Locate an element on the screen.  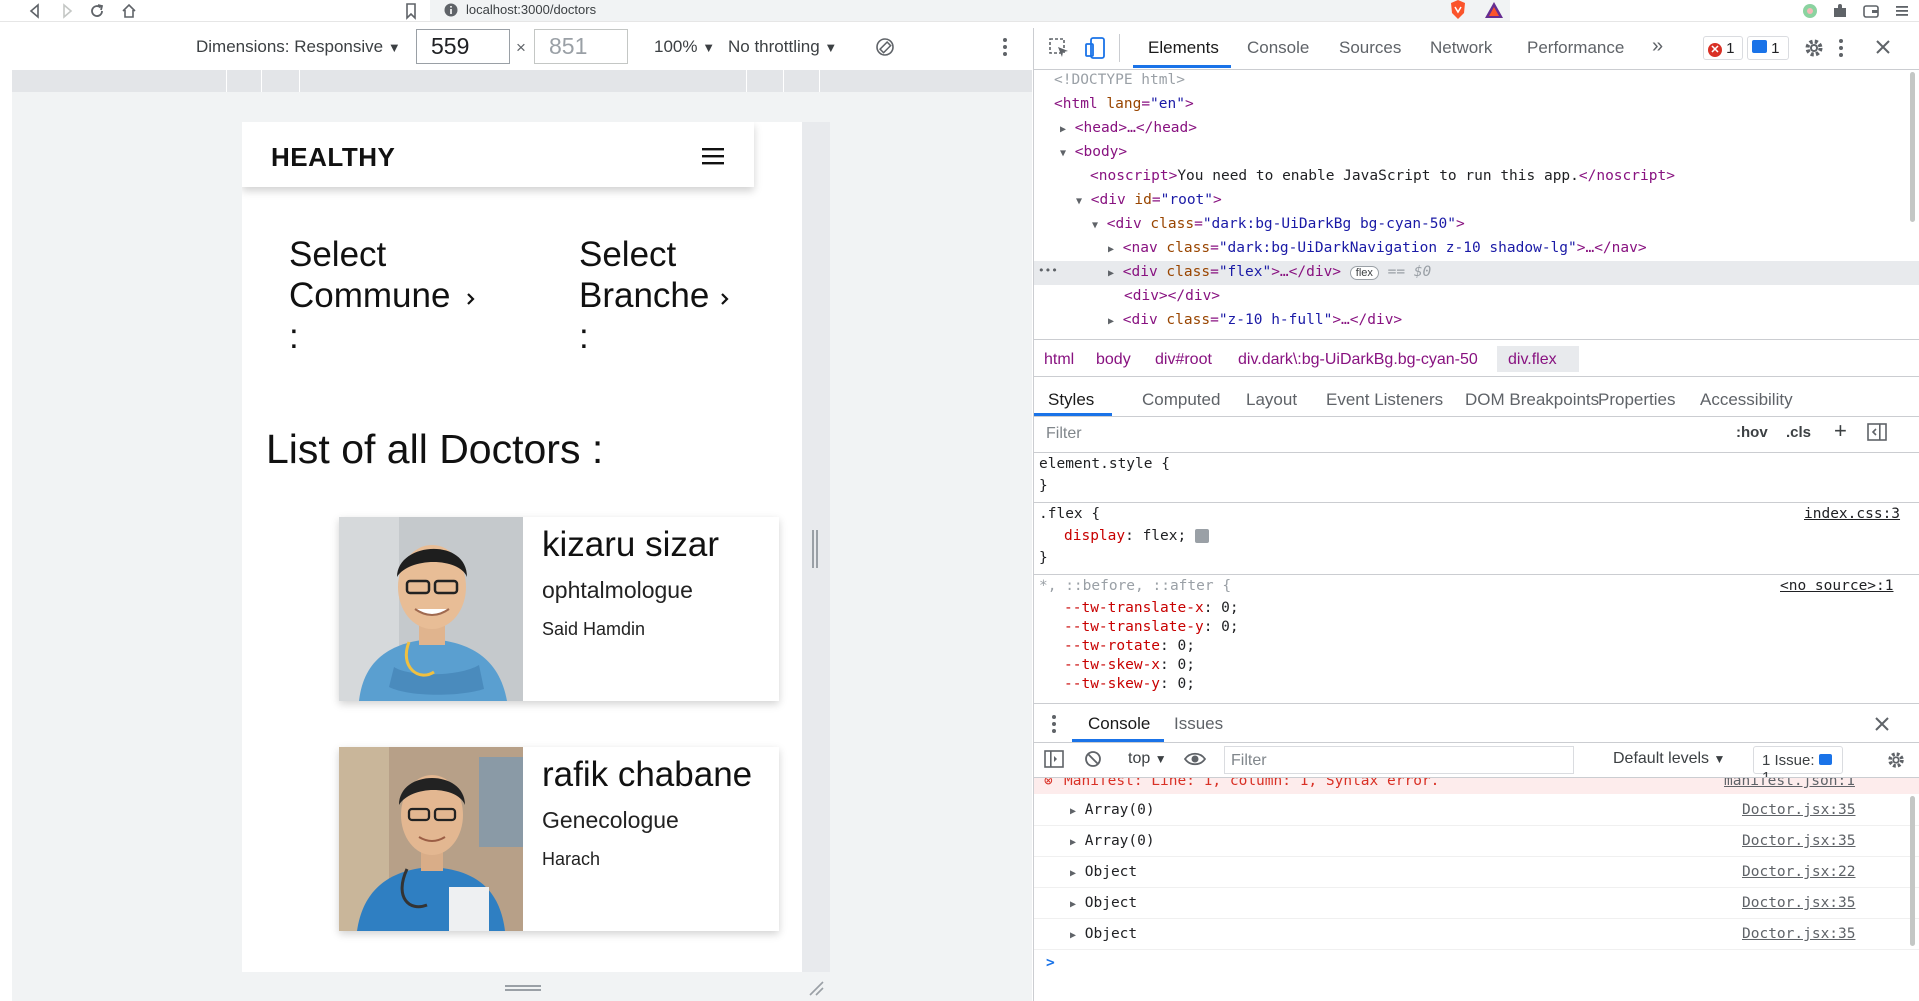
tab-console: Console is located at coordinates (1278, 48).